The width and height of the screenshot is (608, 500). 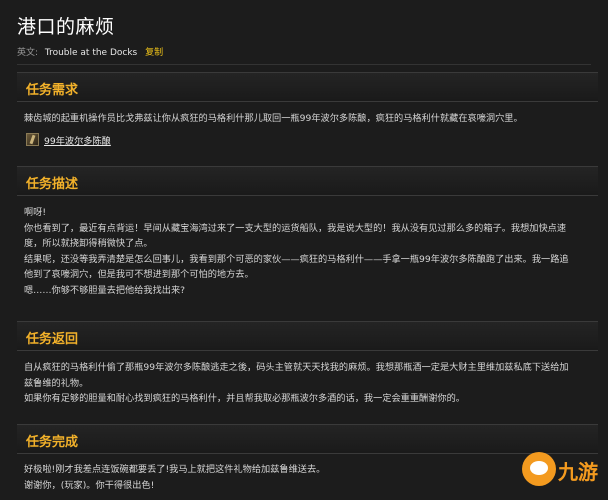 What do you see at coordinates (52, 339) in the screenshot?
I see `section-heading: 任务返回` at bounding box center [52, 339].